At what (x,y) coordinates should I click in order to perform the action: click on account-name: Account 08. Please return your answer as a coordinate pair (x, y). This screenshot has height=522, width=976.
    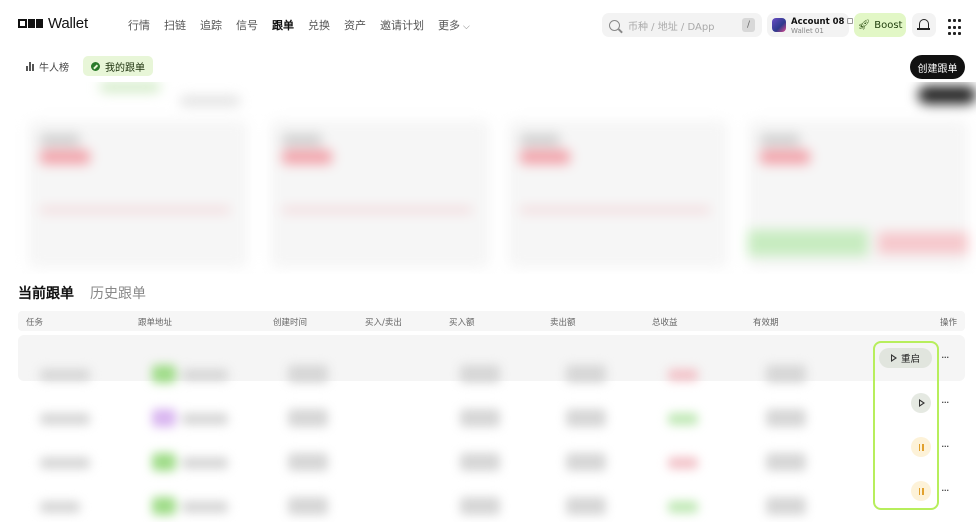
    Looking at the image, I should click on (822, 22).